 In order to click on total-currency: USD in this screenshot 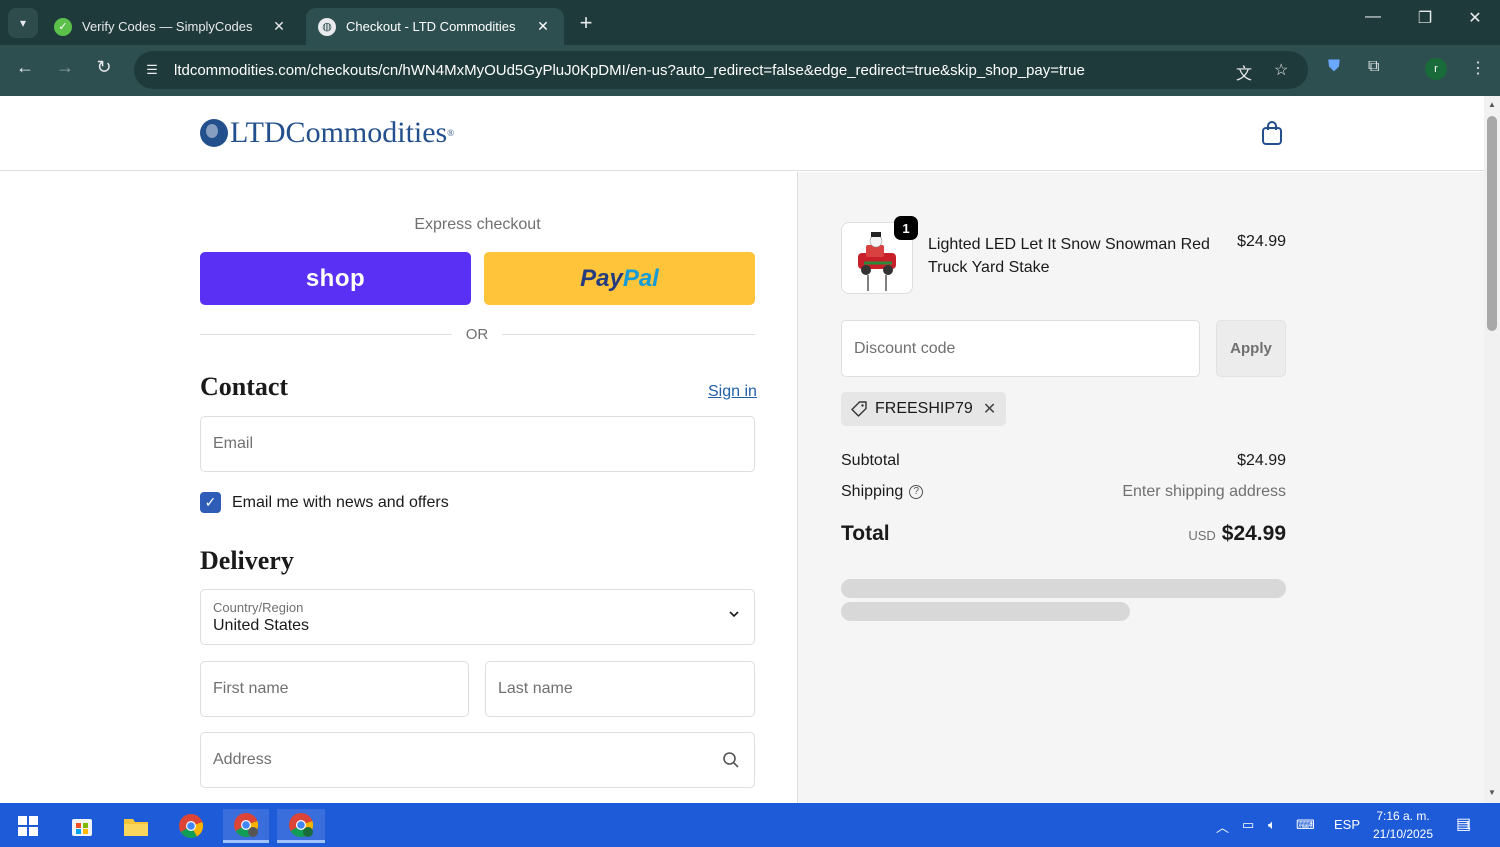, I will do `click(1202, 535)`.